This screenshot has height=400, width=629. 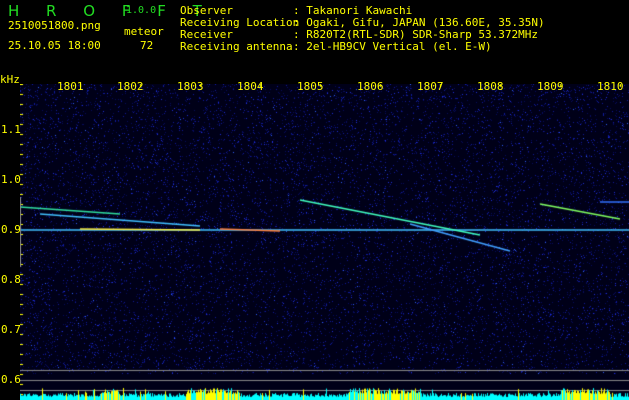 I want to click on file-name: 2510051800.png, so click(x=54, y=25).